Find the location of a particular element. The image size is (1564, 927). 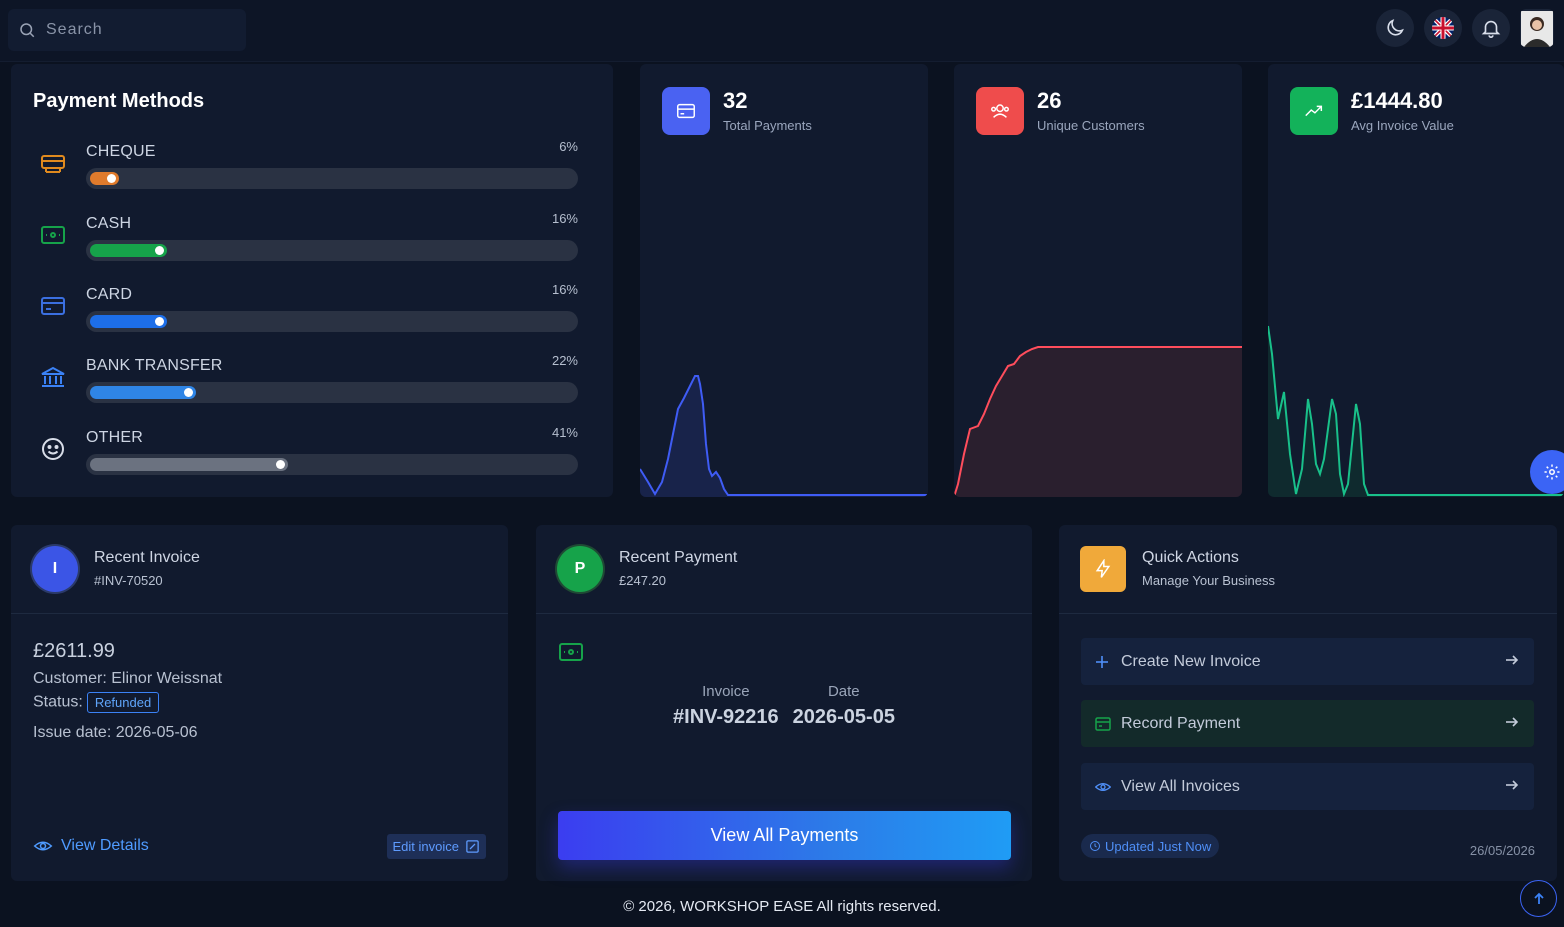

users-icon is located at coordinates (1000, 111).